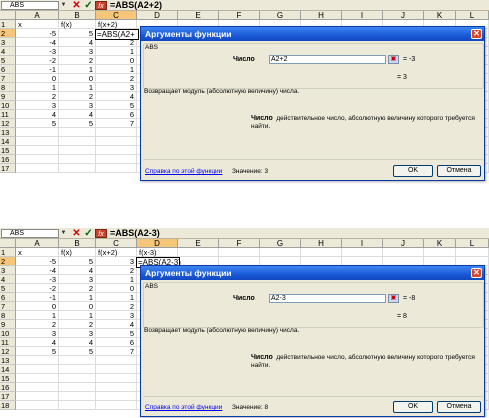  I want to click on cell-g1, so click(280, 252).